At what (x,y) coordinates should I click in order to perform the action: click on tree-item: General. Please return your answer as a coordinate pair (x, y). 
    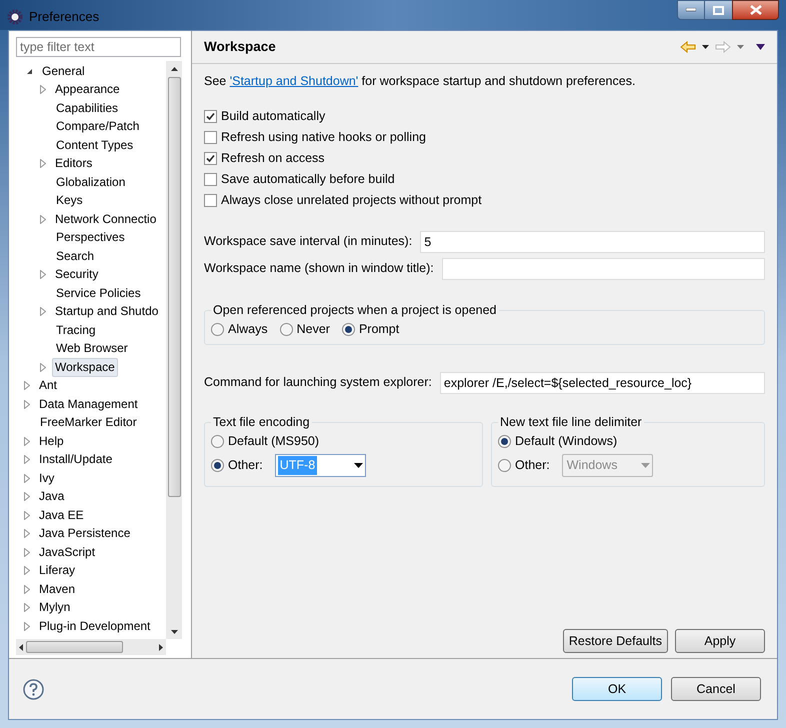
    Looking at the image, I should click on (63, 71).